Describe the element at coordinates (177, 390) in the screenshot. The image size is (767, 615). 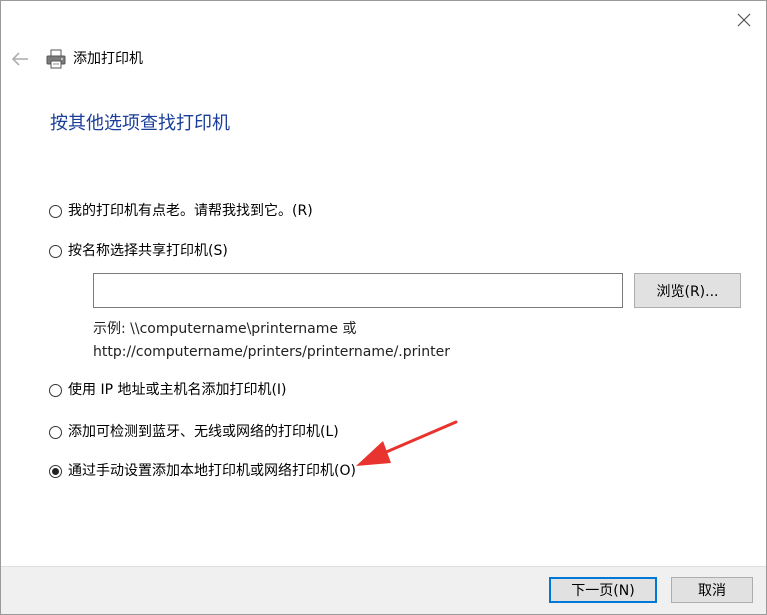
I see `option-ip-address-label: 使用 IP 地址或主机名添加打印机(I)` at that location.